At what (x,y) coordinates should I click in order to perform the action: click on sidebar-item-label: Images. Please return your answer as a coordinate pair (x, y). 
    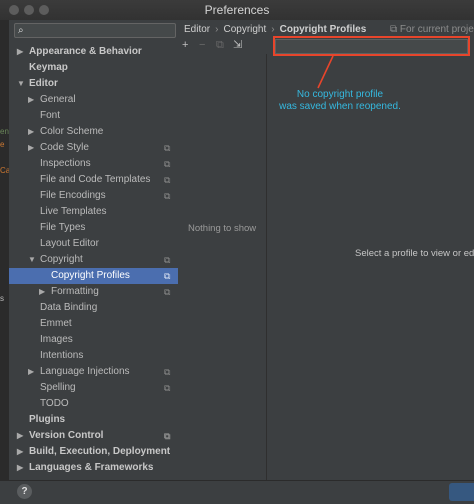
    Looking at the image, I should click on (56, 339).